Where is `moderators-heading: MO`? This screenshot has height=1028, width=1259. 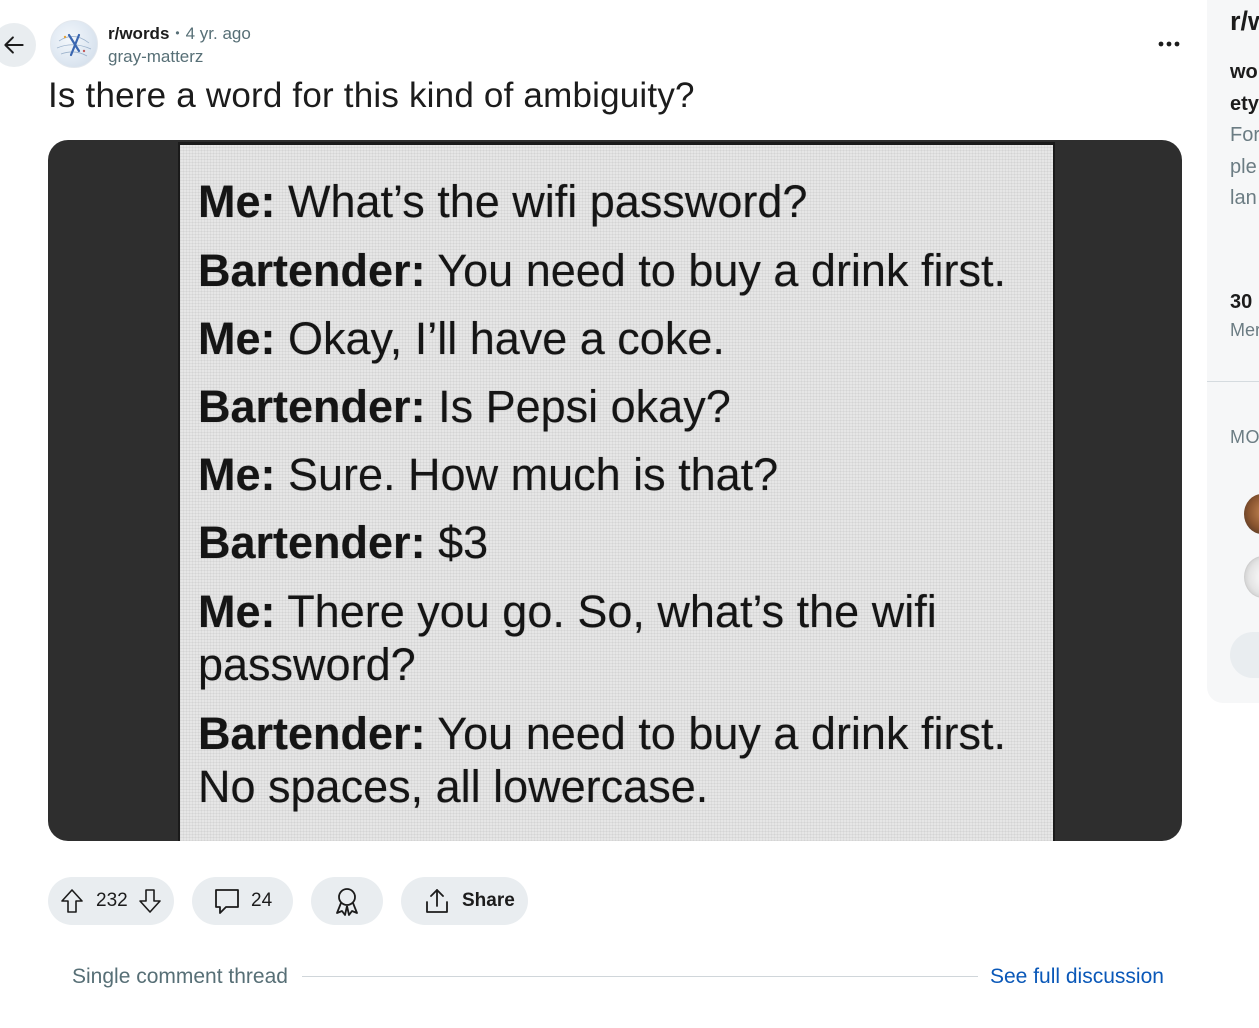
moderators-heading: MO is located at coordinates (1244, 437).